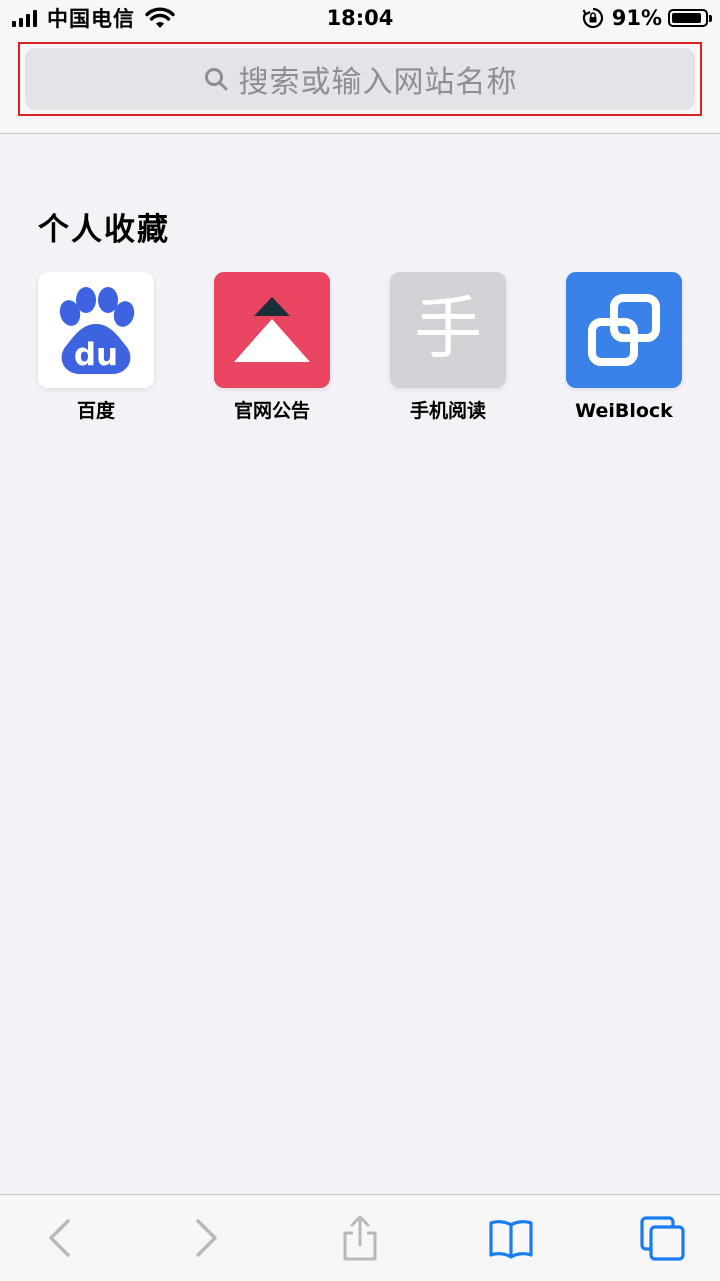 This screenshot has height=1281, width=720. Describe the element at coordinates (662, 1238) in the screenshot. I see `tabs-icon` at that location.